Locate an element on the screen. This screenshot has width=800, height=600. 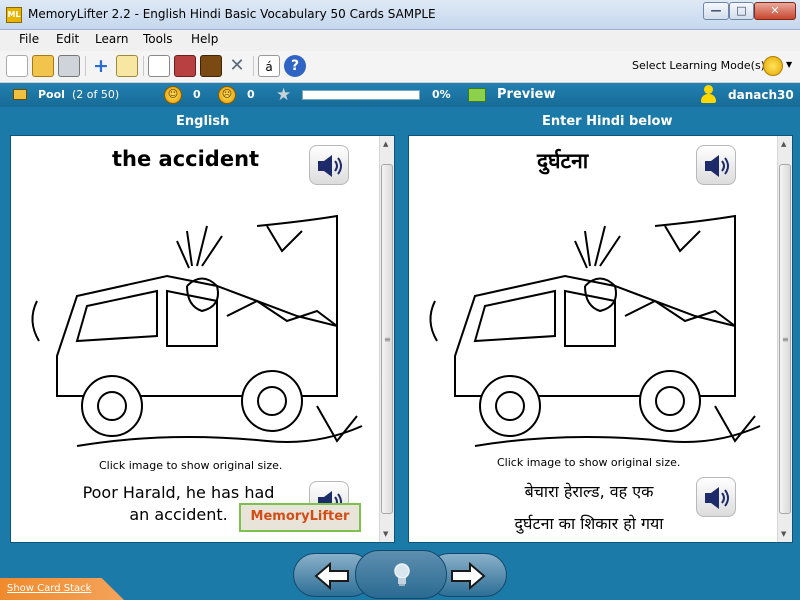
menu-help: Help is located at coordinates (204, 39).